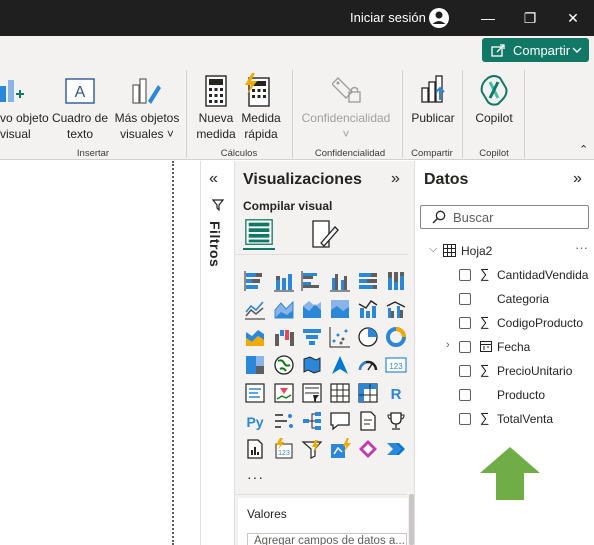  What do you see at coordinates (340, 281) in the screenshot?
I see `clustered-column-chart-icon` at bounding box center [340, 281].